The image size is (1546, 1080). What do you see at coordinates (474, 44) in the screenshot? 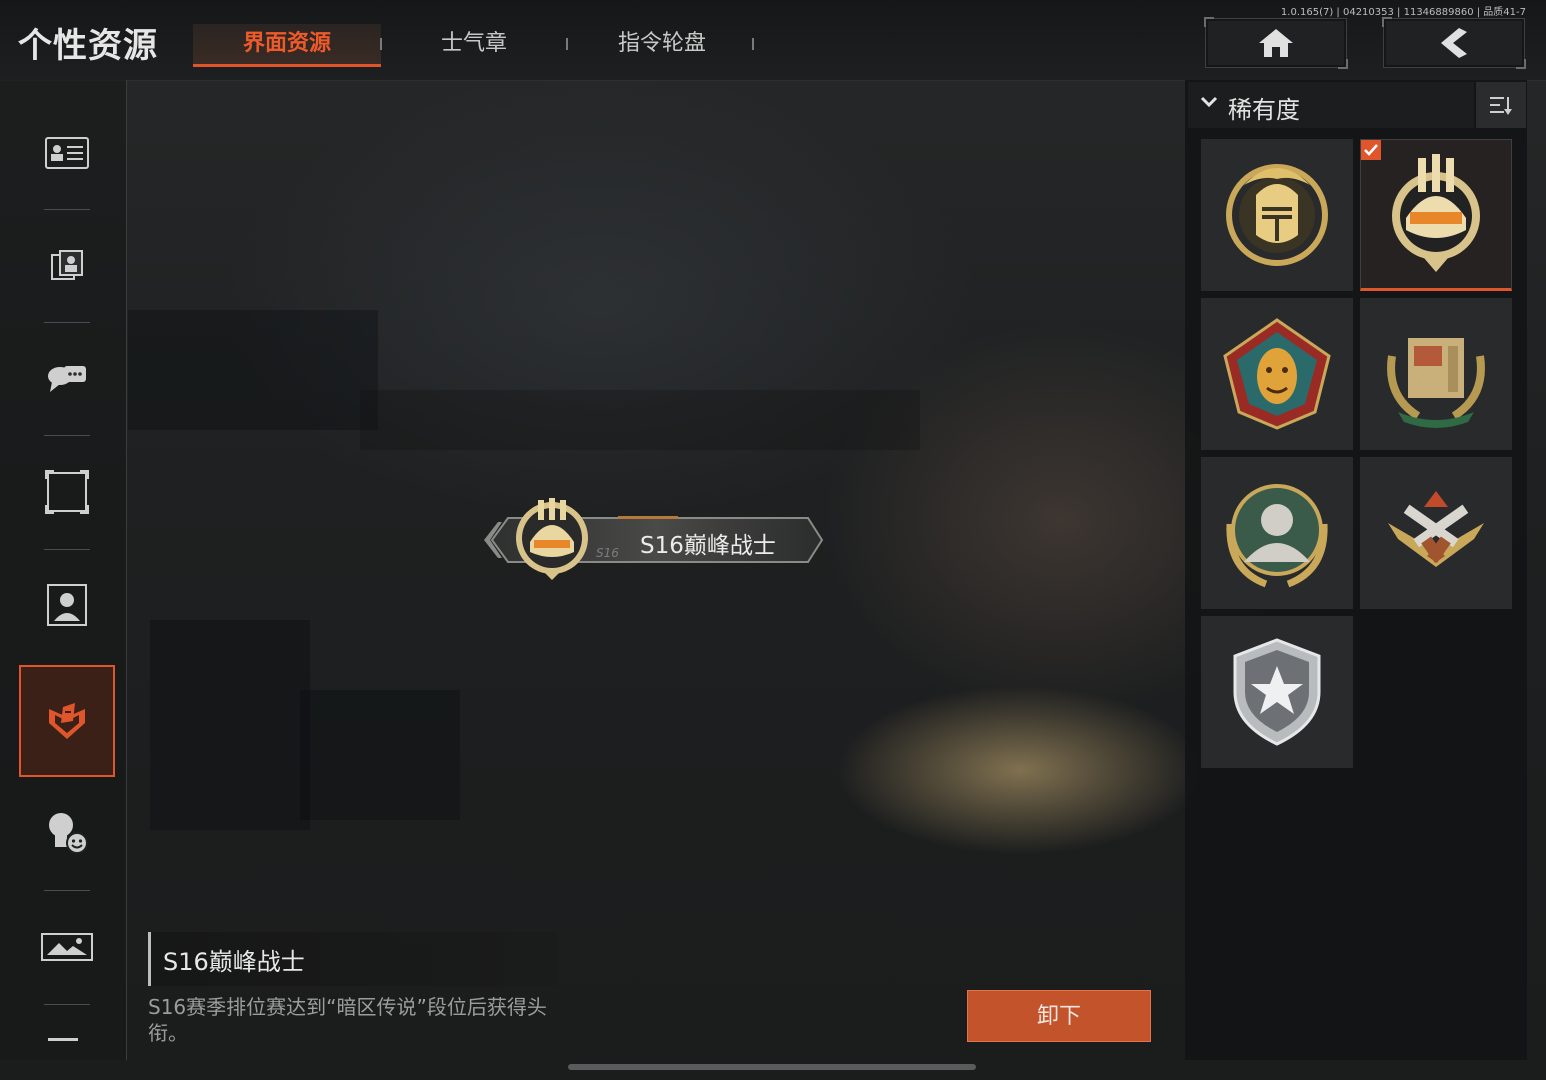
I see `tab-morale-badge: 士气章` at bounding box center [474, 44].